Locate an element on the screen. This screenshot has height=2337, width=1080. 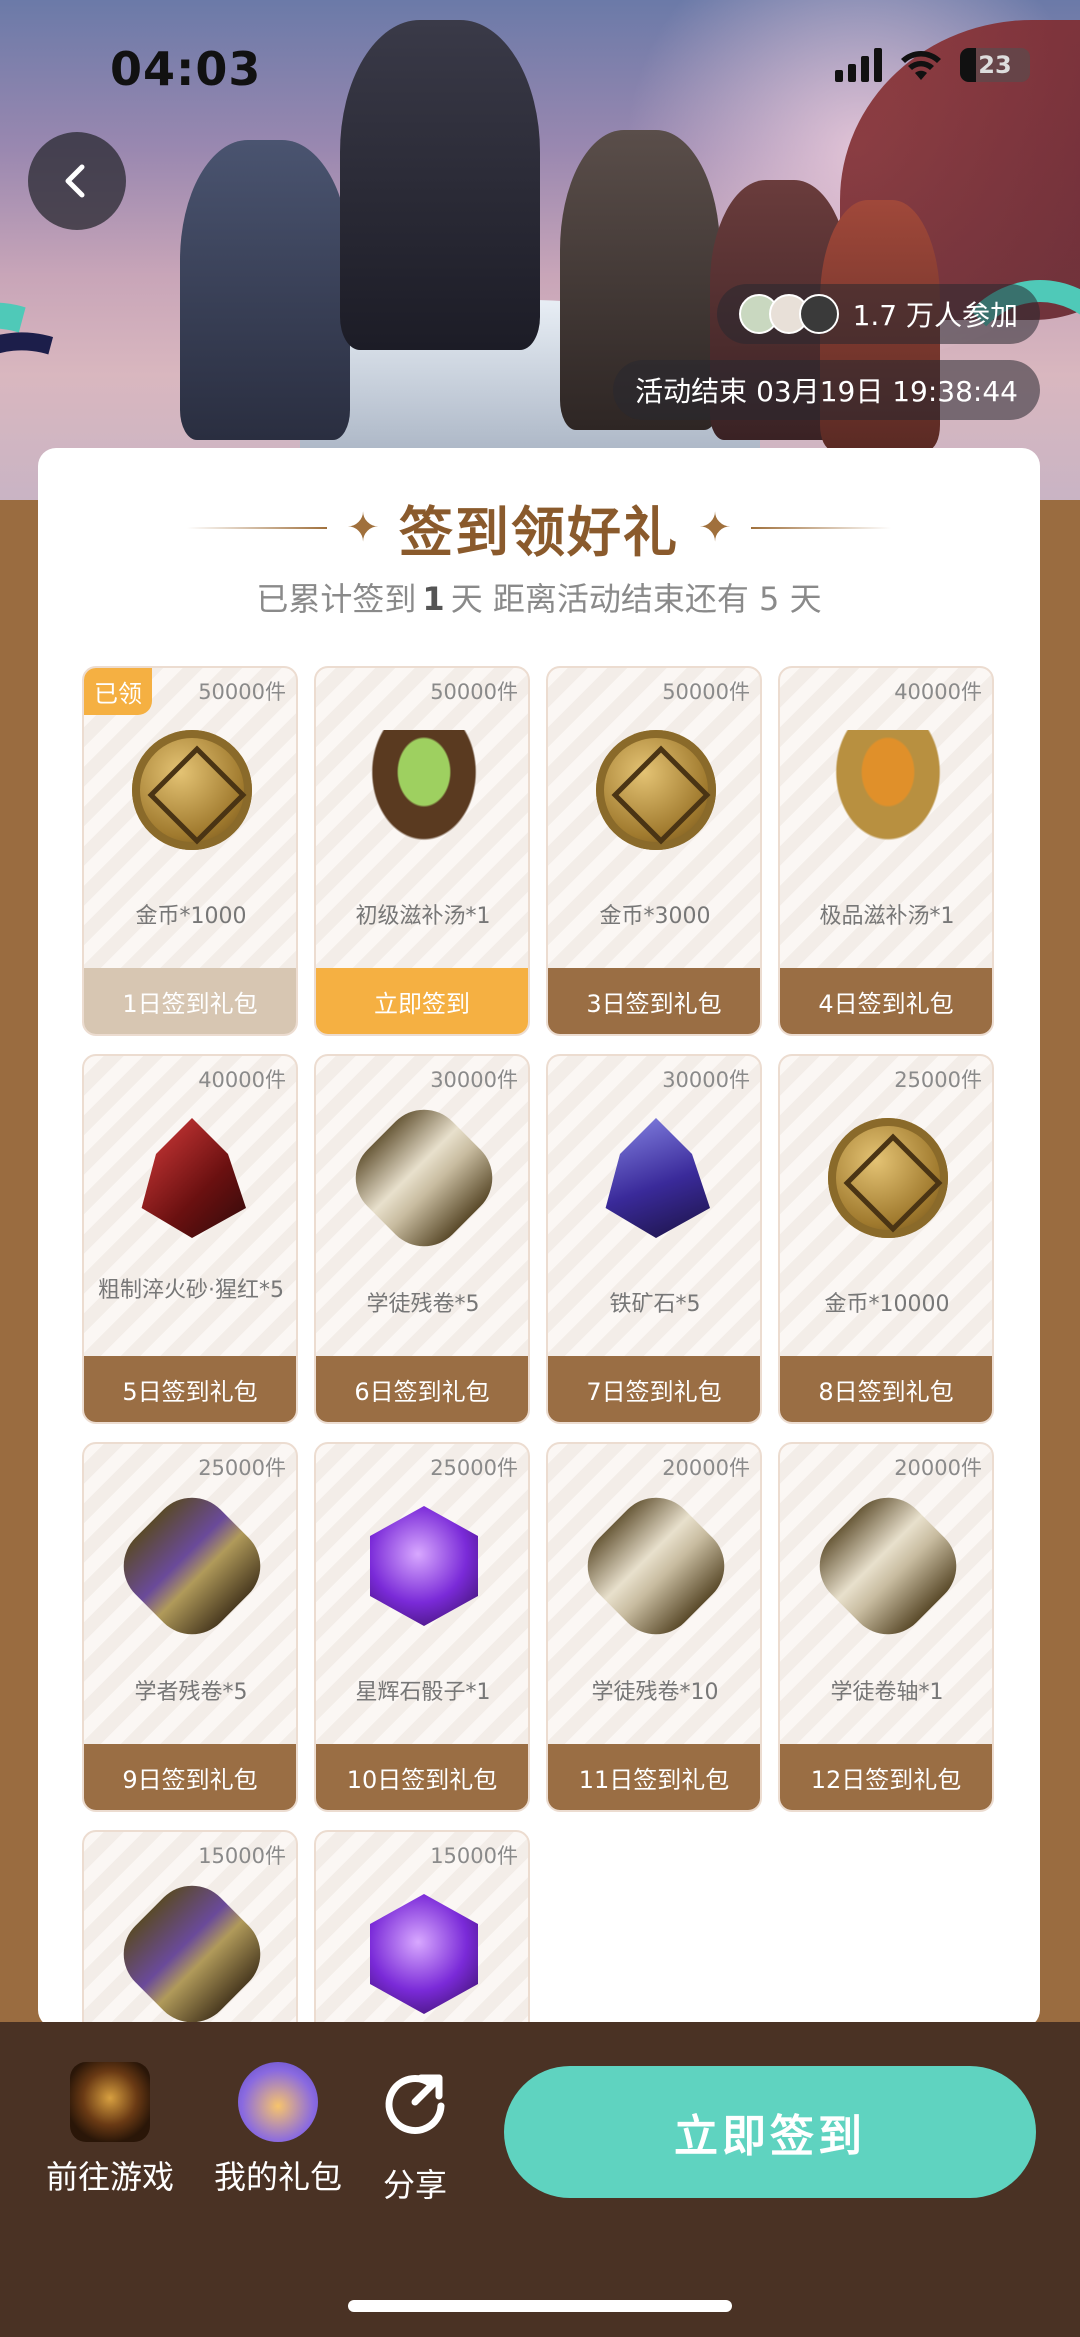
status-icons: 23 is located at coordinates (932, 65).